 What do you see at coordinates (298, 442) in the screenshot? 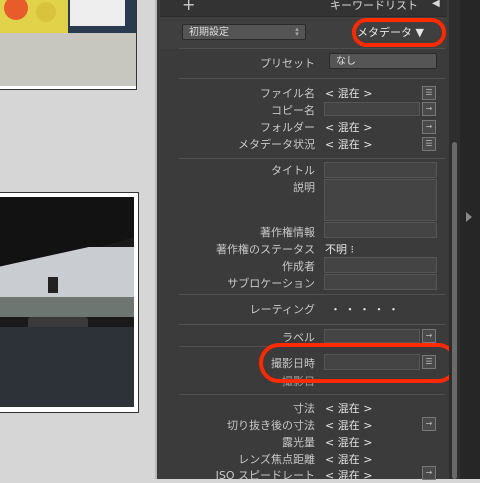
I see `exposure-label: 露光量` at bounding box center [298, 442].